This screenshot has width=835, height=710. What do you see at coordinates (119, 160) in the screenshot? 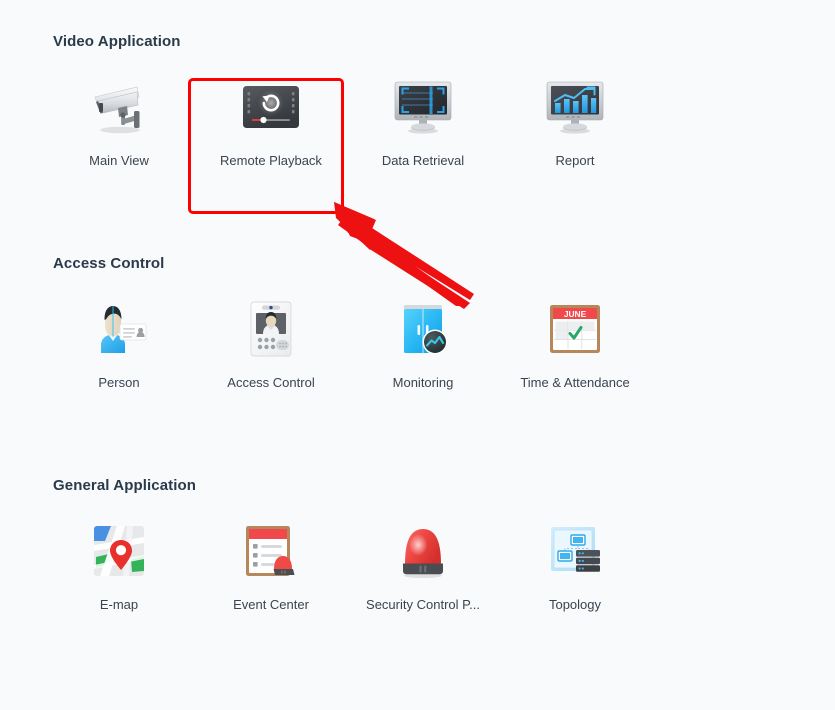
I see `tile-label: Main View` at bounding box center [119, 160].